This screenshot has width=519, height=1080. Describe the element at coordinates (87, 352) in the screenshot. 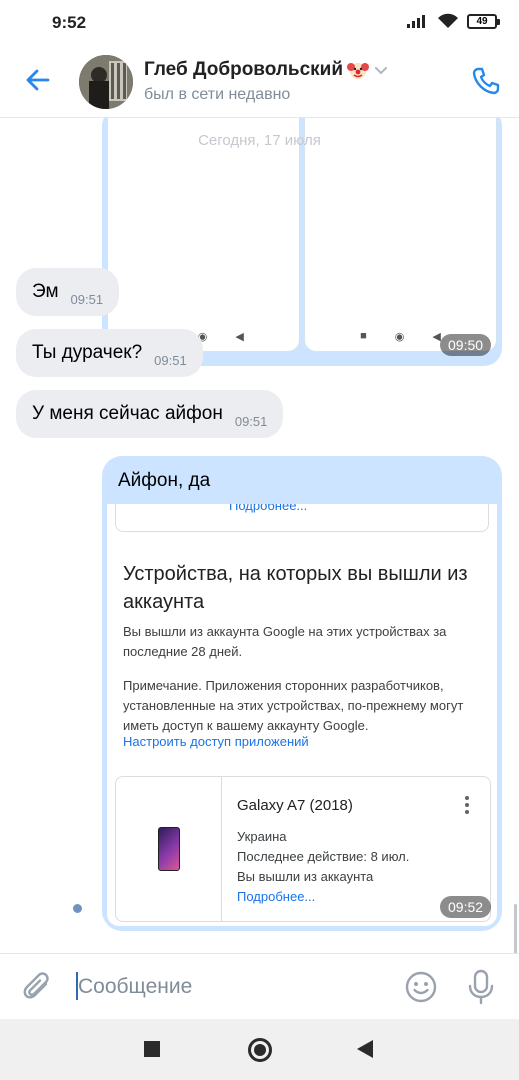

I see `message-text: Ты дурачек?` at that location.